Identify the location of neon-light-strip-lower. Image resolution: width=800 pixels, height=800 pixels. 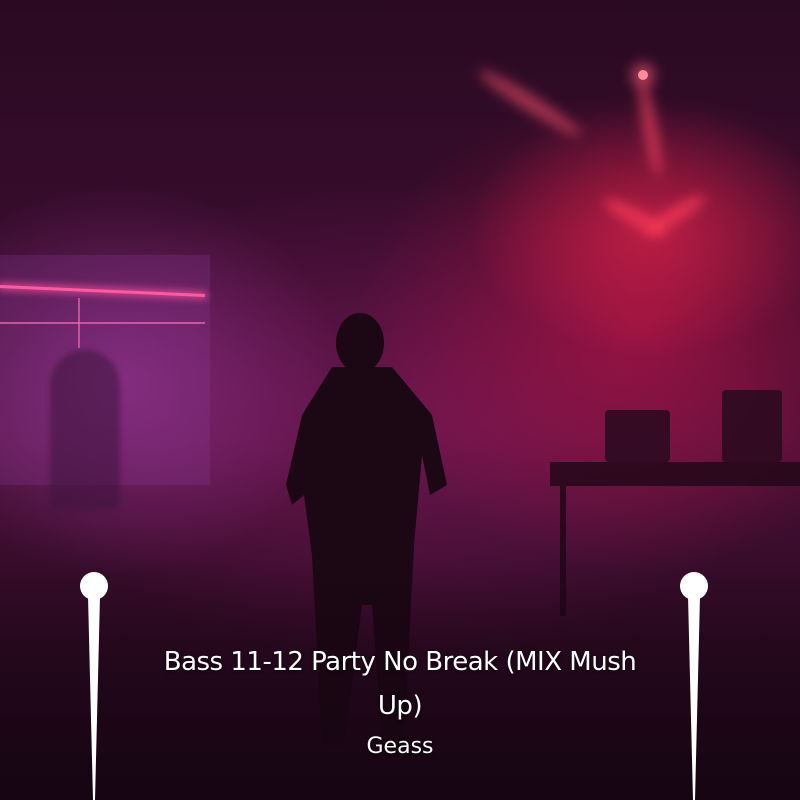
(102, 323).